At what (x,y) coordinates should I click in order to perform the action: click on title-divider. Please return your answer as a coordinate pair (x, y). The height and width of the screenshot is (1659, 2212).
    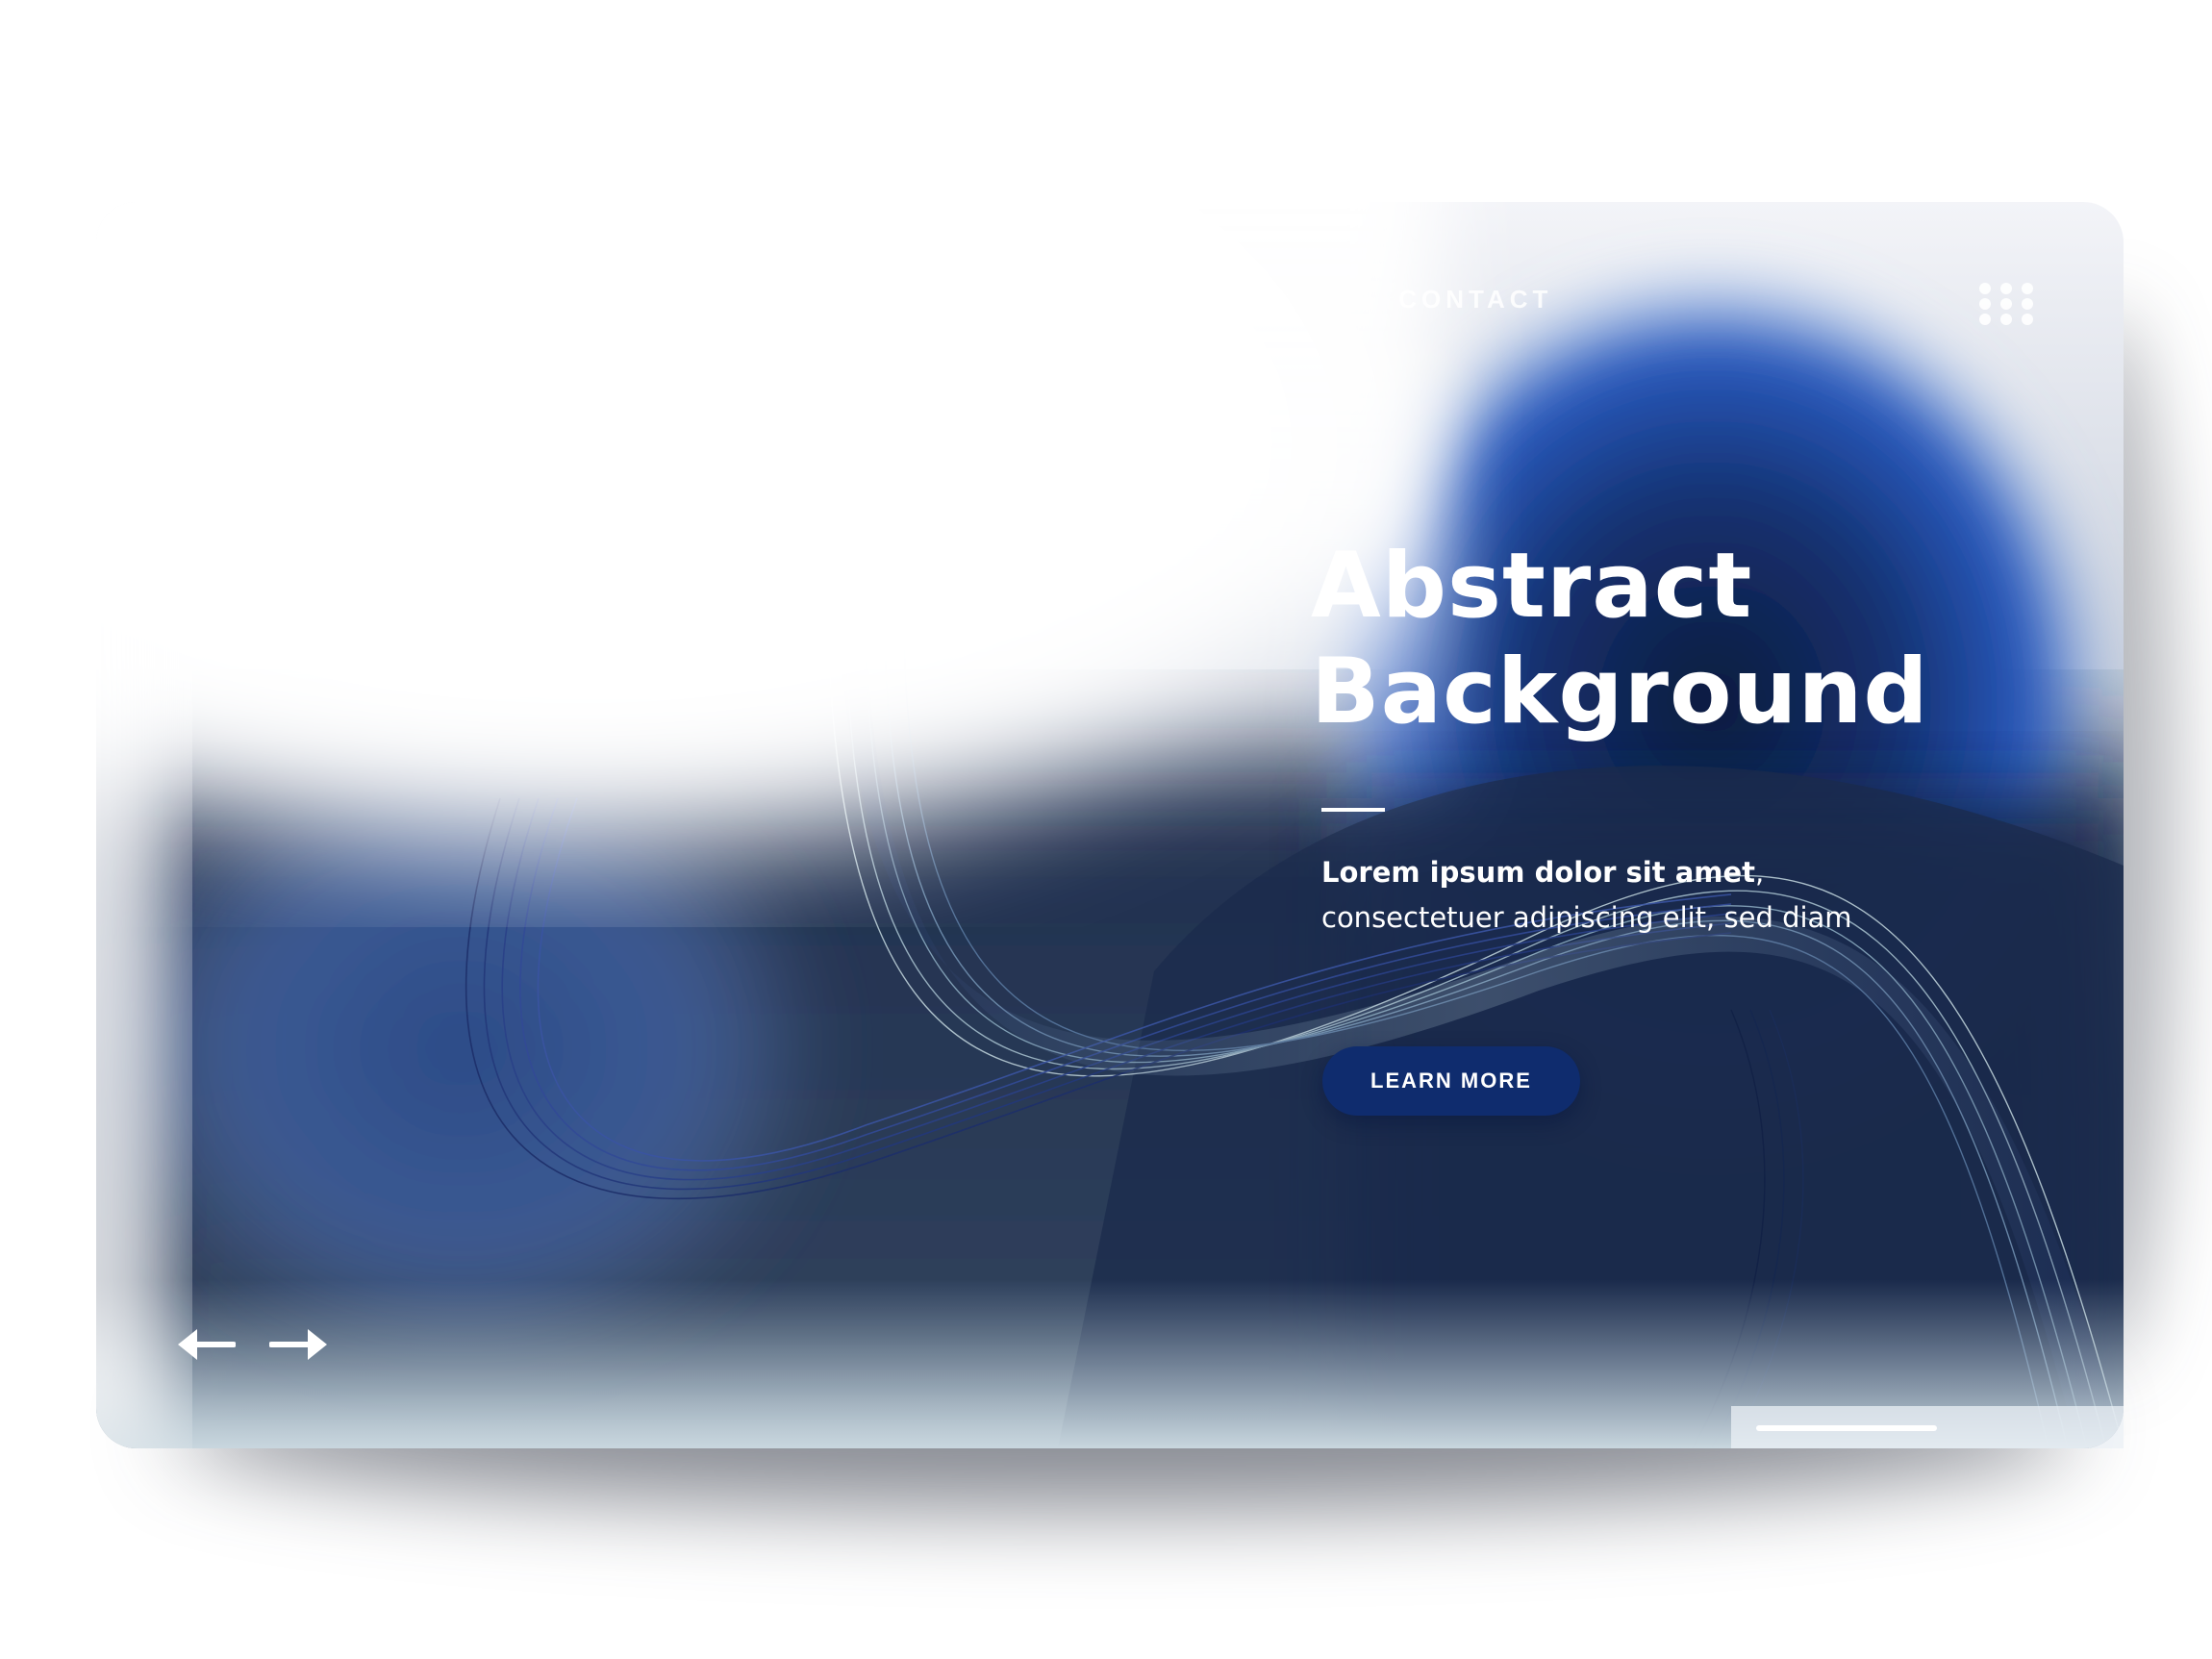
    Looking at the image, I should click on (1353, 810).